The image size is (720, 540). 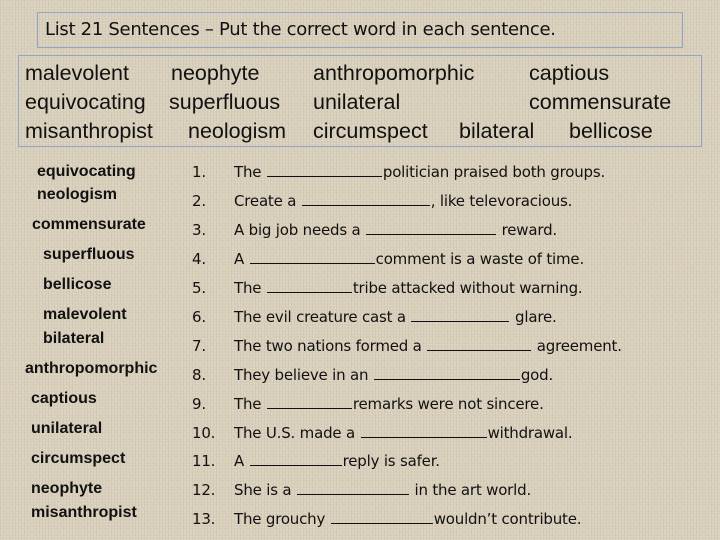 I want to click on sentence-text: tribe attacked without warning., so click(x=467, y=288).